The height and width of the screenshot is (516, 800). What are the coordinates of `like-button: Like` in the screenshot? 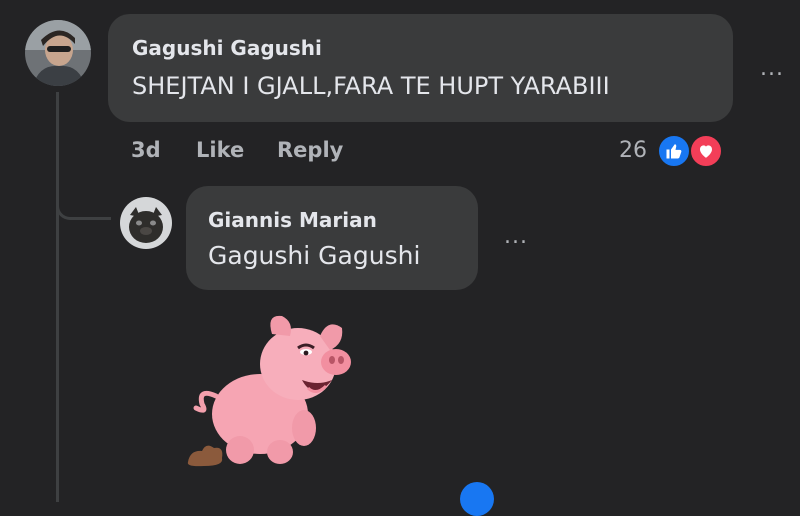 It's located at (220, 150).